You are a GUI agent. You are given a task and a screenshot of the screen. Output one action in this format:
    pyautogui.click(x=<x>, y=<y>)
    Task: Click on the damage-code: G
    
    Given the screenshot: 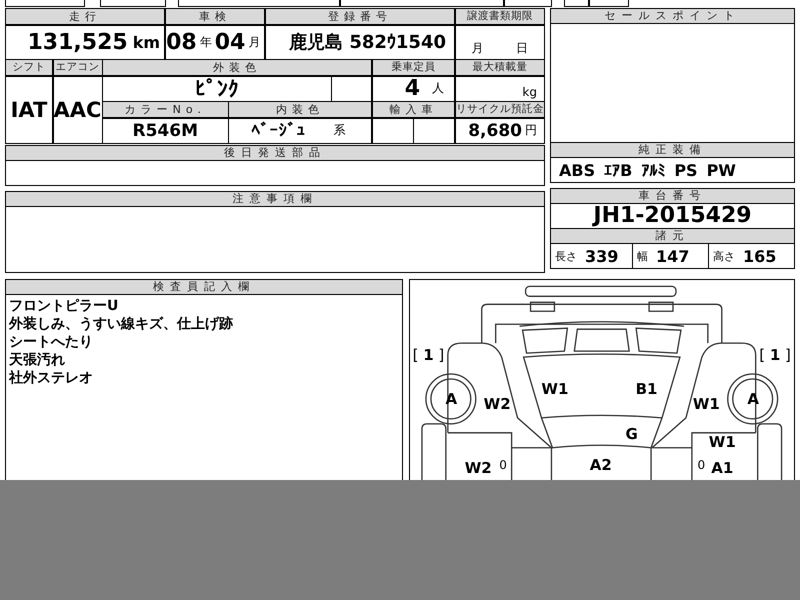 What is the action you would take?
    pyautogui.click(x=631, y=434)
    